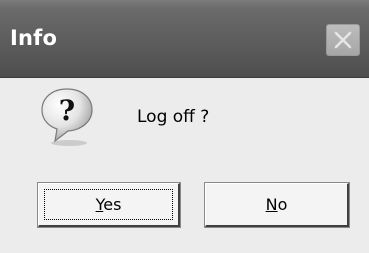  I want to click on yes-button: Yes, so click(109, 205).